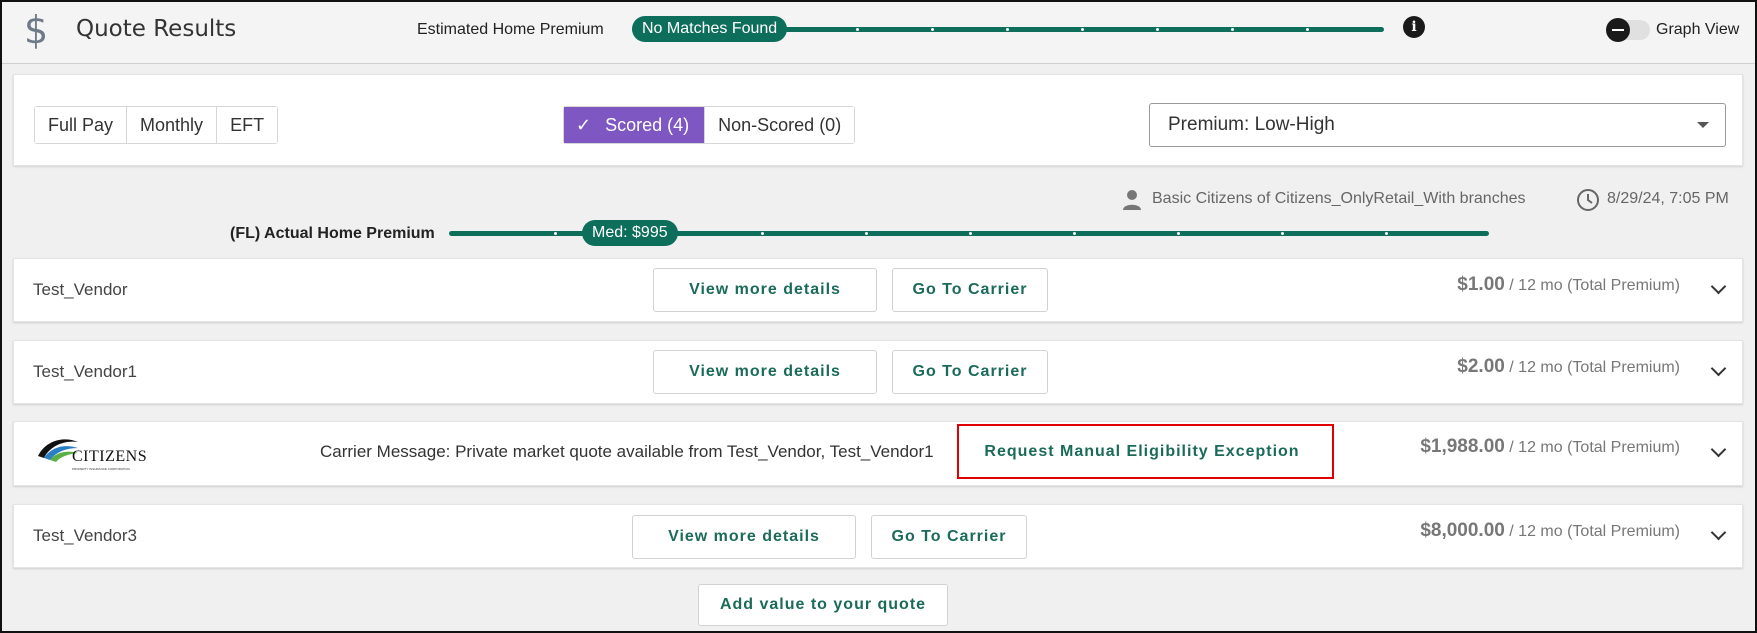  I want to click on estimated-premium-pill: No Matches Found, so click(710, 29).